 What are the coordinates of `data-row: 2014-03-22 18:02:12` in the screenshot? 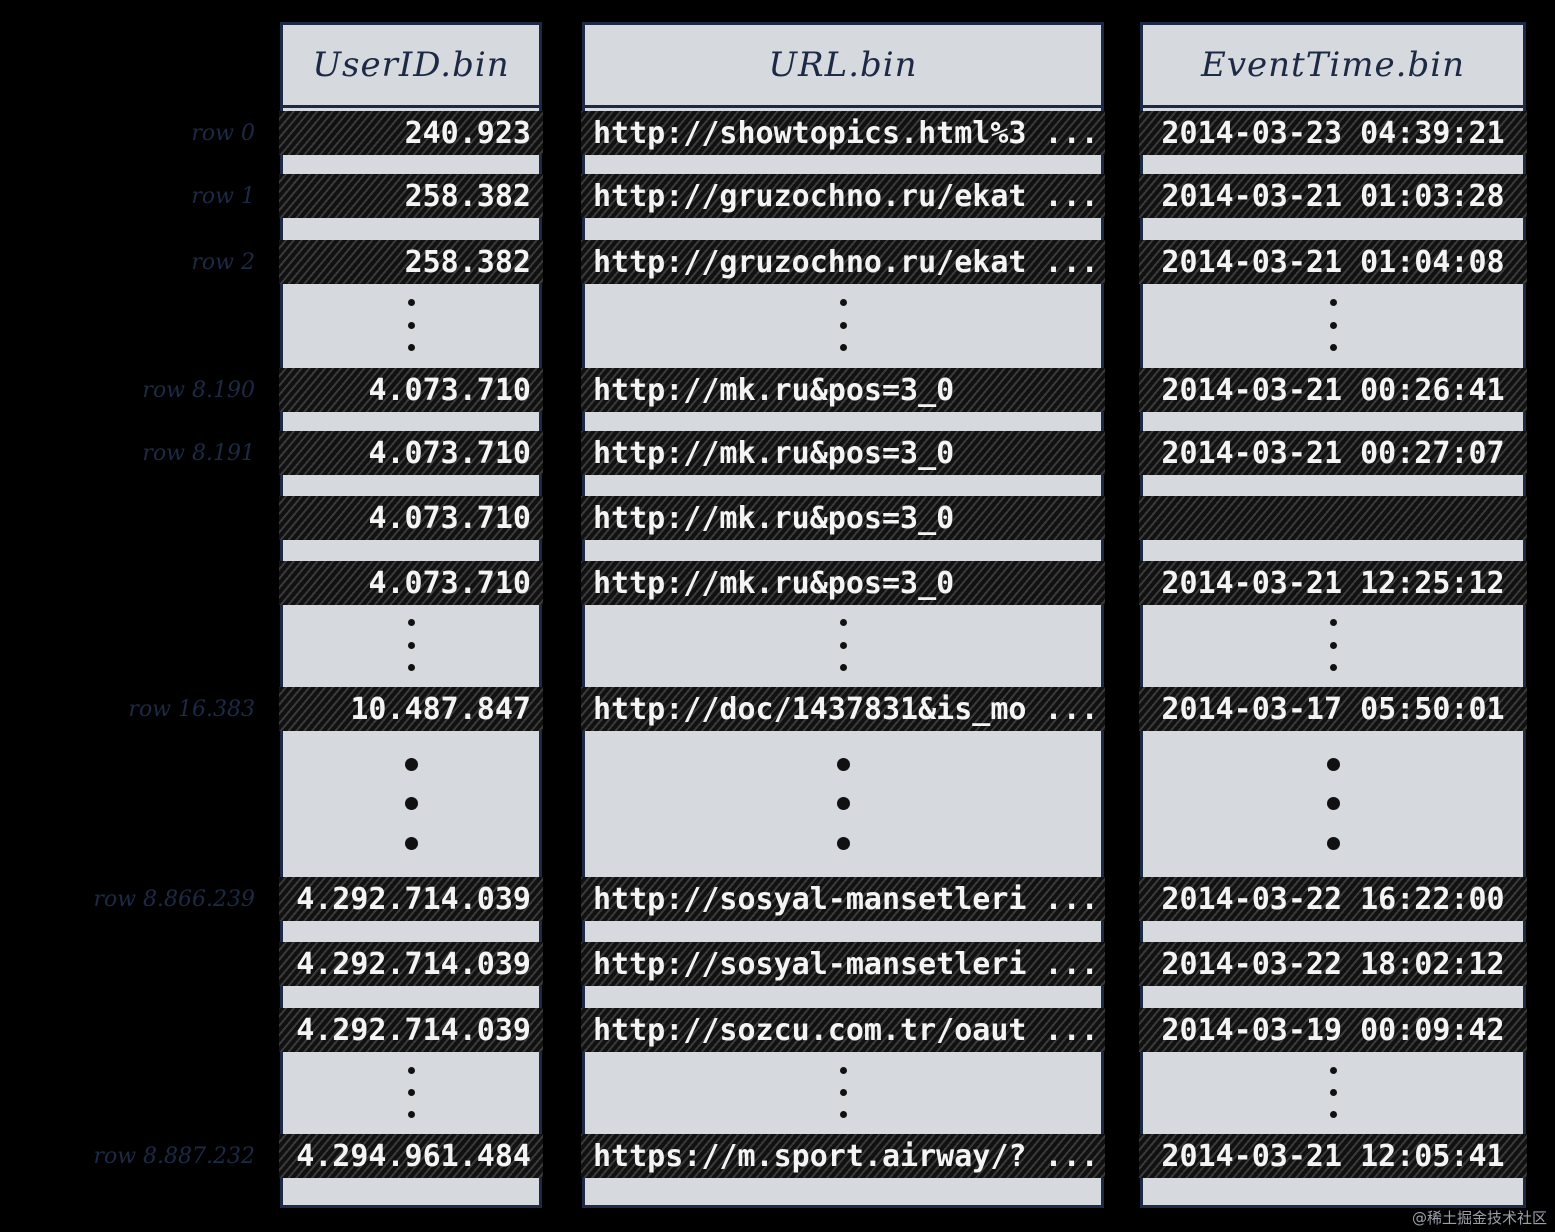 It's located at (1333, 964).